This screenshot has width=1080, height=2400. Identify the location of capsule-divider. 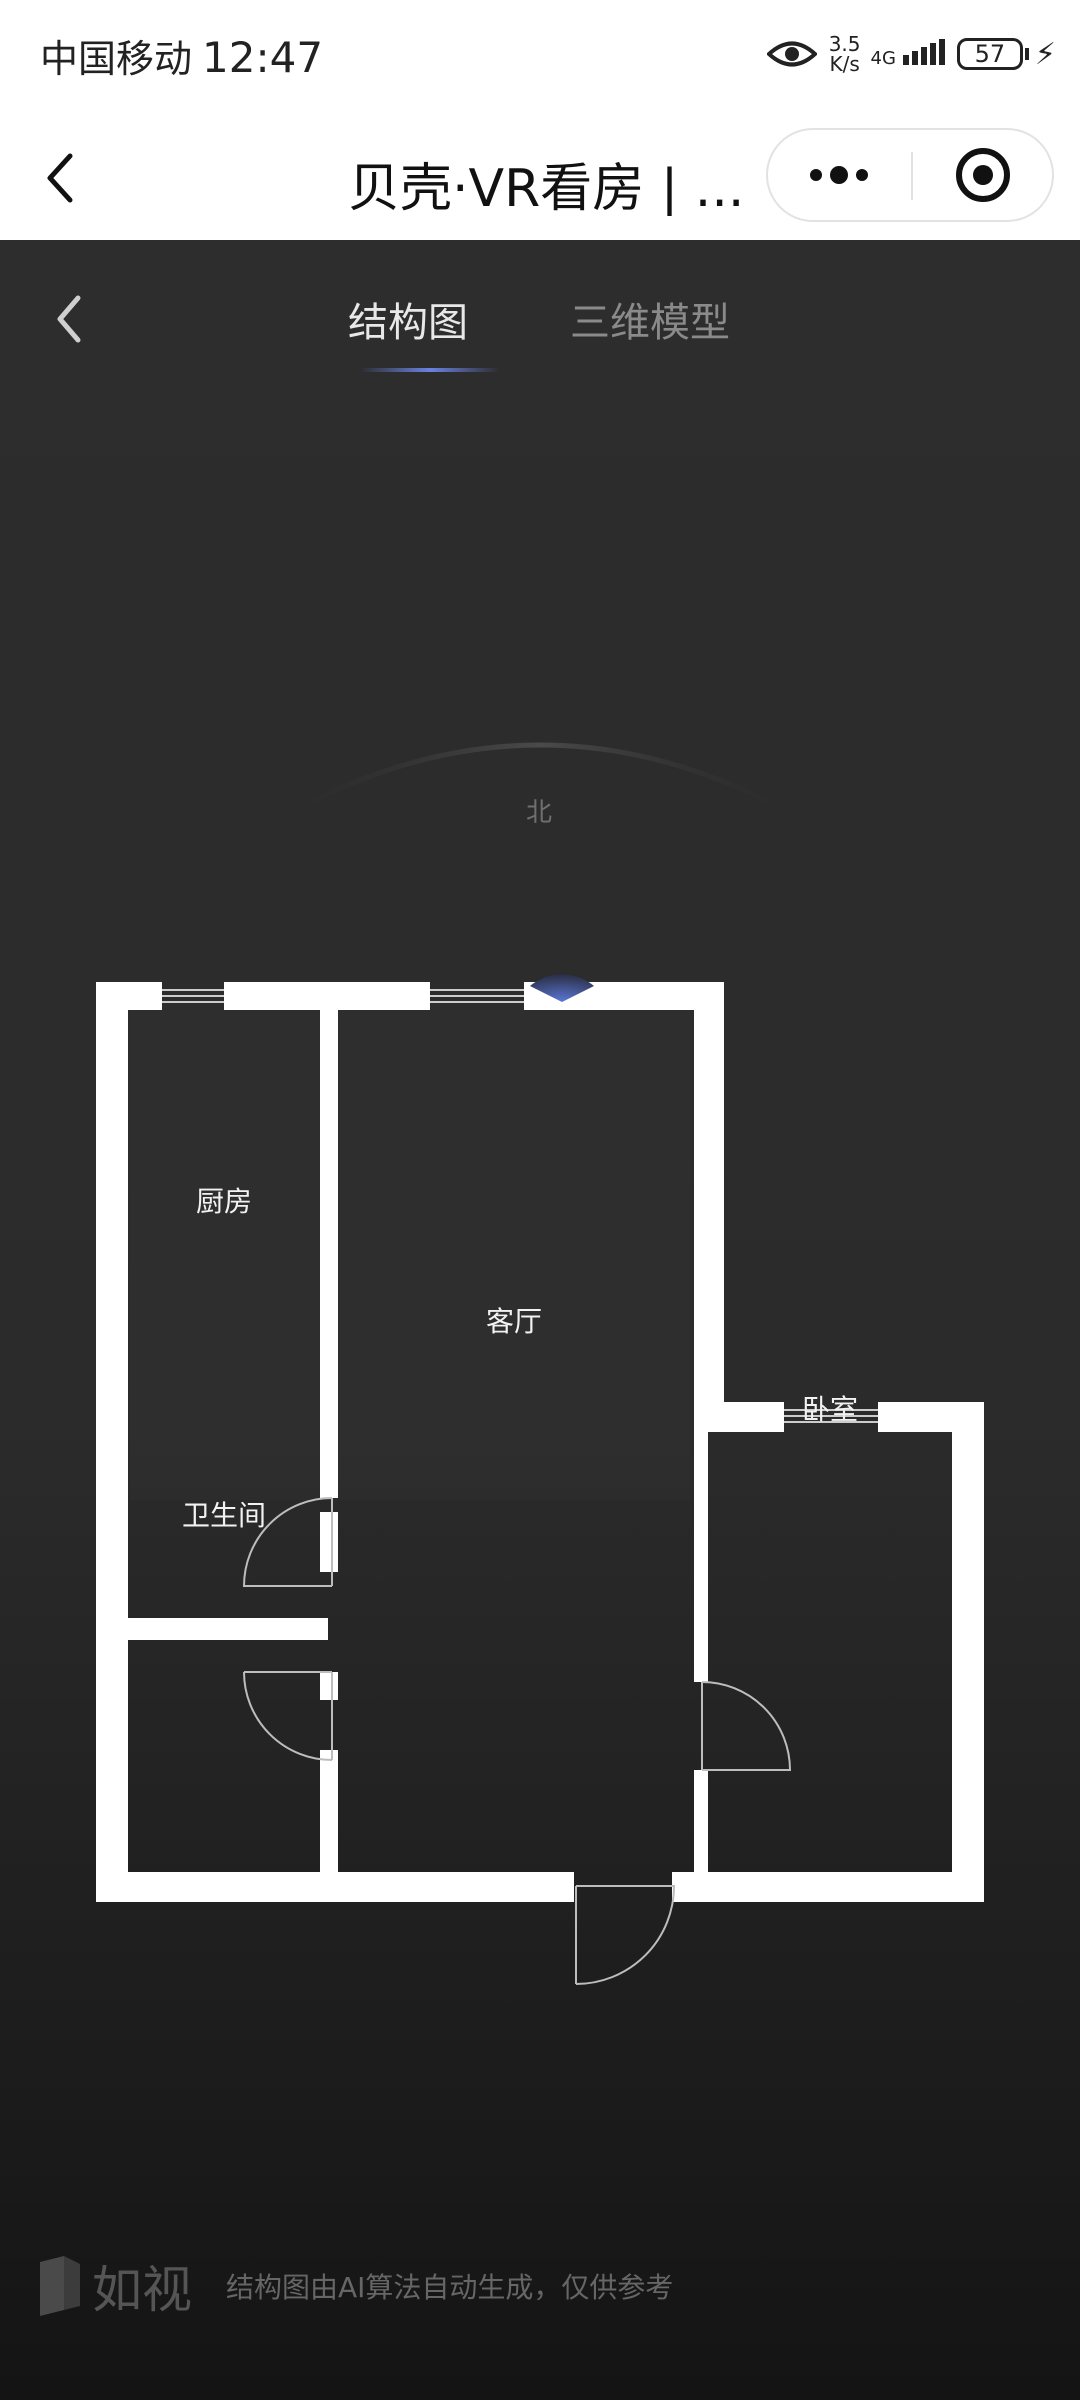
(912, 176).